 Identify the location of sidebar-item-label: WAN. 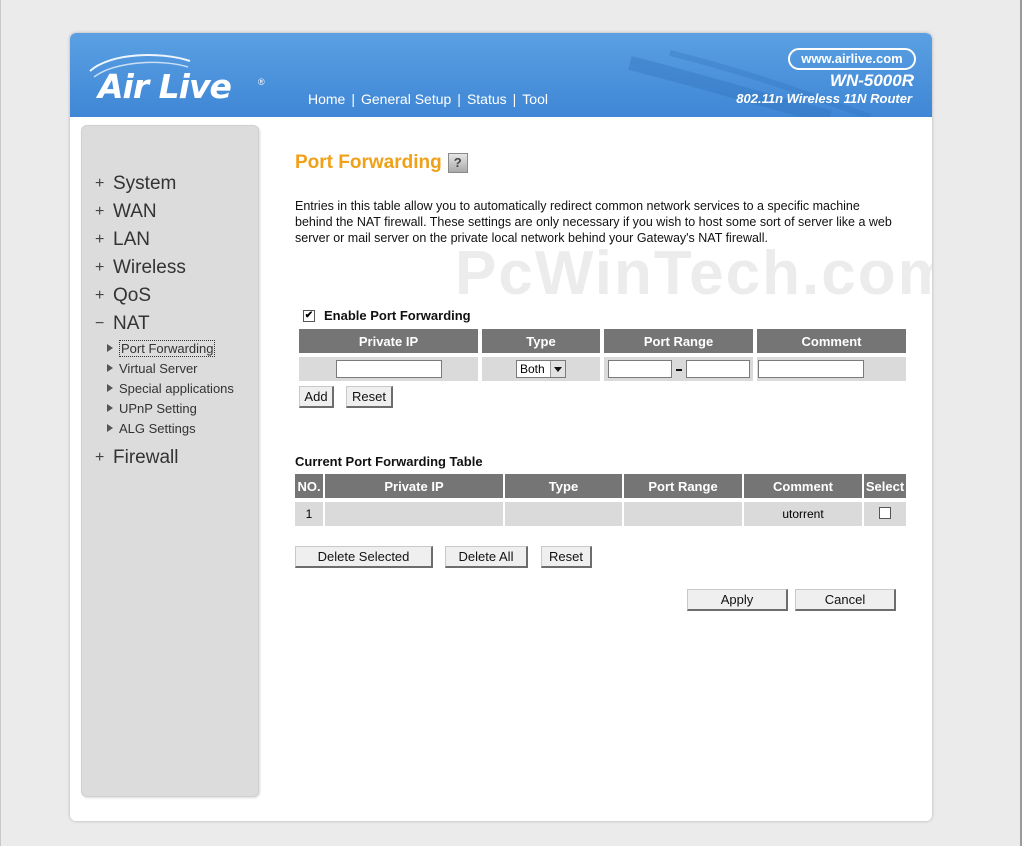
(135, 211).